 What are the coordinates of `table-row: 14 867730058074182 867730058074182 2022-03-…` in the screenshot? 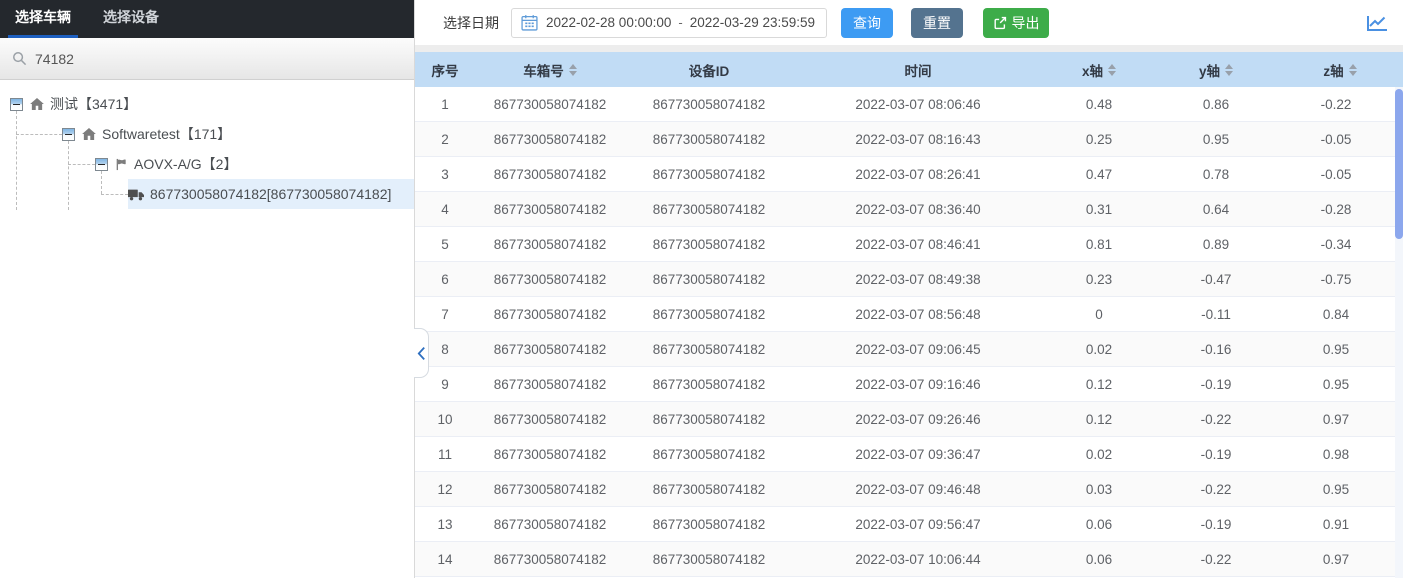 It's located at (905, 559).